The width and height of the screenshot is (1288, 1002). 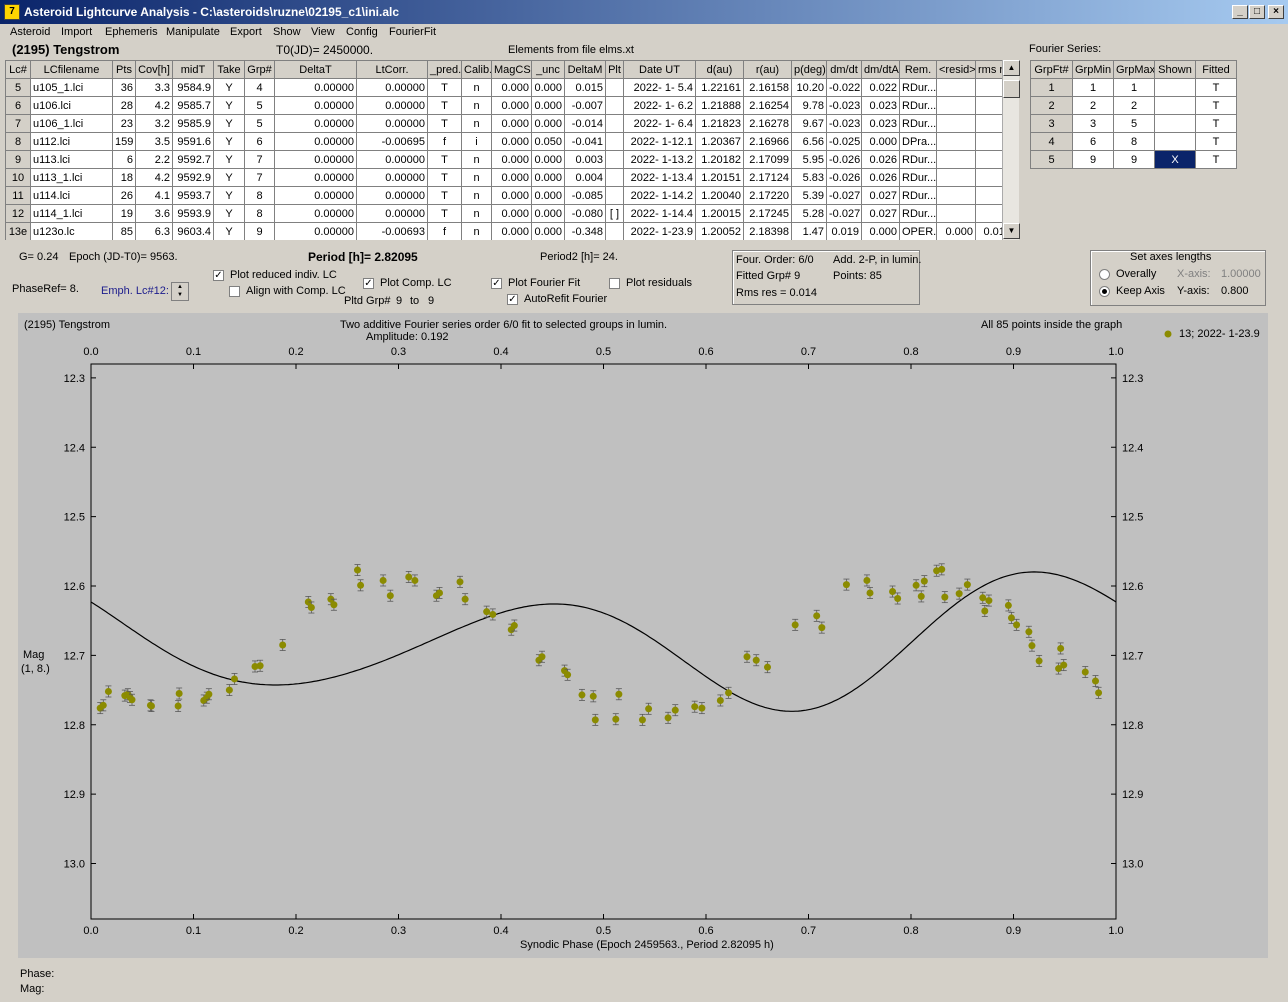 What do you see at coordinates (392, 141) in the screenshot?
I see `lc-cell: -0.00695` at bounding box center [392, 141].